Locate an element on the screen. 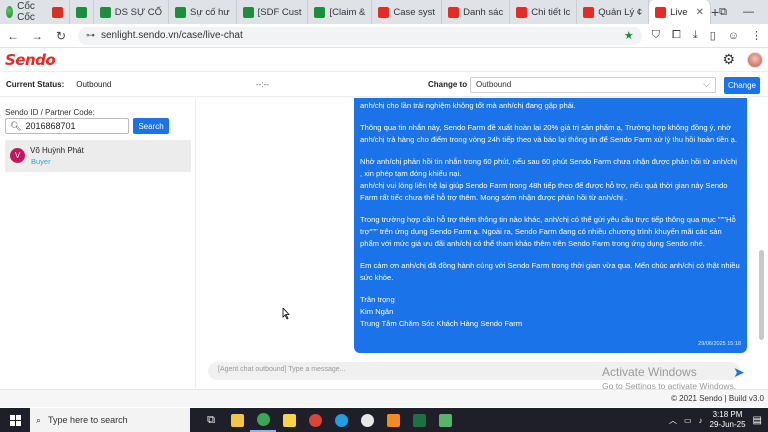 This screenshot has height=432, width=768. browser-tab: Case syst is located at coordinates (407, 12).